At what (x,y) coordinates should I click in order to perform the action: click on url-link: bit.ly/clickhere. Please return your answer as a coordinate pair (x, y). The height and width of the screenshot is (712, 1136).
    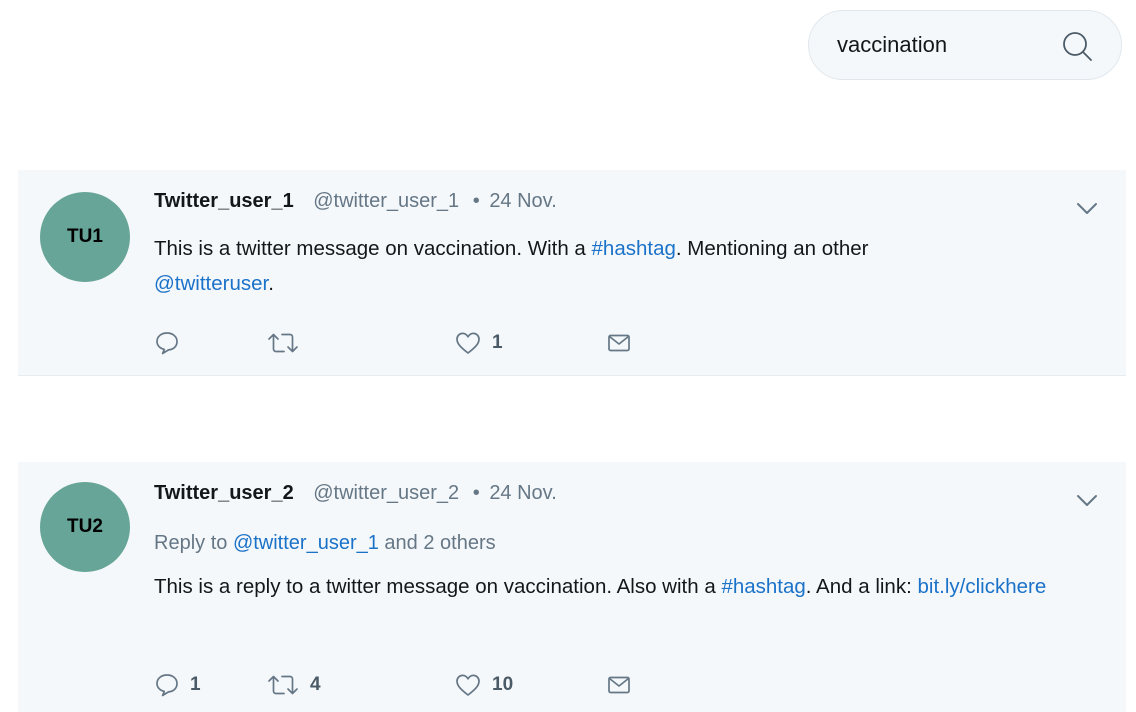
    Looking at the image, I should click on (981, 586).